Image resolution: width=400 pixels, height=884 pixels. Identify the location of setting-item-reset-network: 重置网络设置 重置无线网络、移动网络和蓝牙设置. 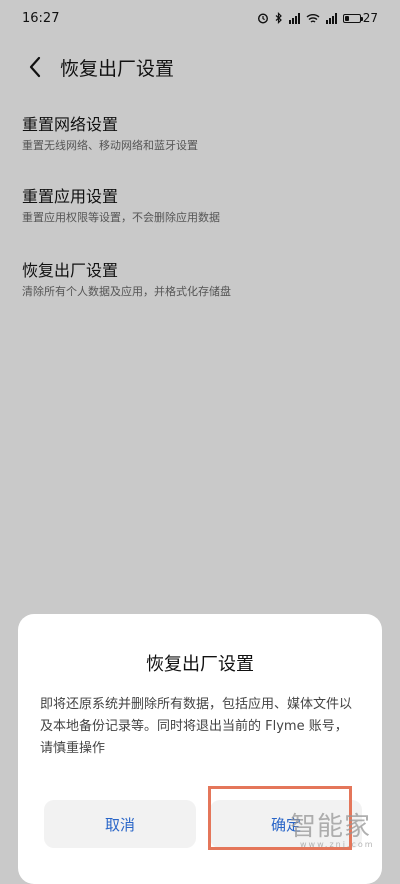
(200, 134).